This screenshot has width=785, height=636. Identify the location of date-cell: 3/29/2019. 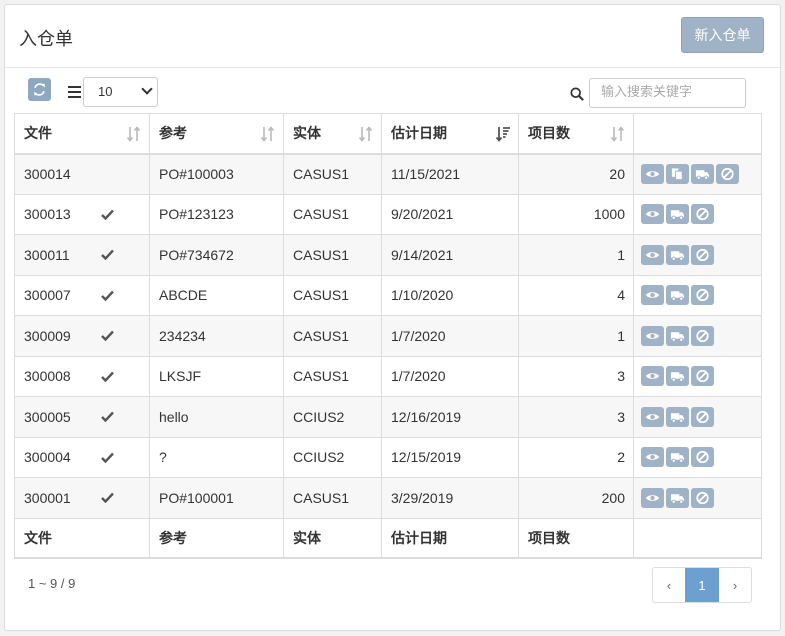
(450, 498).